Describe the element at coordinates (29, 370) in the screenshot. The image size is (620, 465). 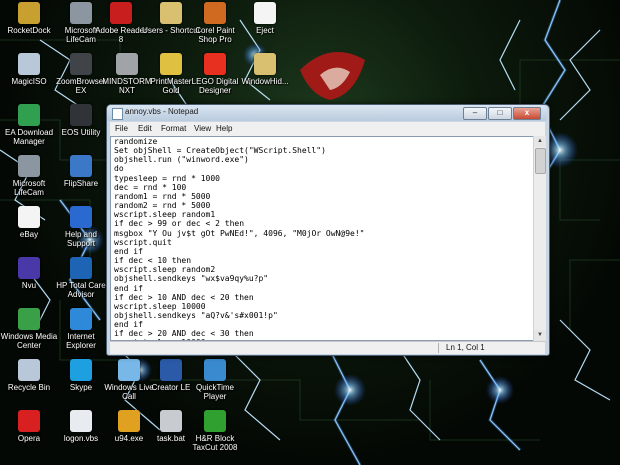
I see `recycle-bin-icon` at that location.